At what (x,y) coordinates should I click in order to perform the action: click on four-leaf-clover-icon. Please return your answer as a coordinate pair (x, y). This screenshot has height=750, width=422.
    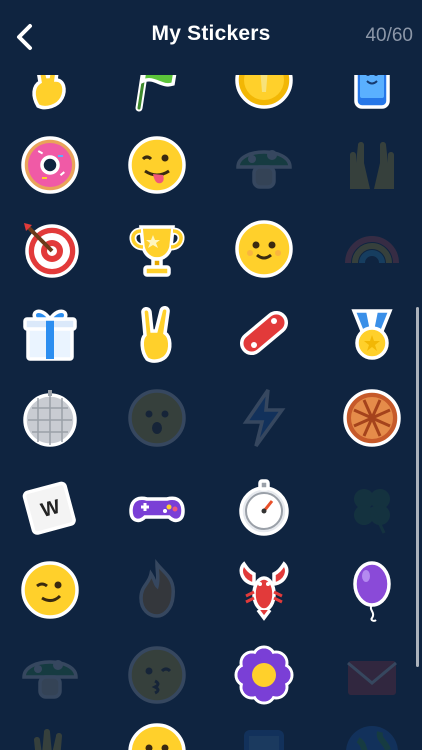
    Looking at the image, I should click on (372, 511).